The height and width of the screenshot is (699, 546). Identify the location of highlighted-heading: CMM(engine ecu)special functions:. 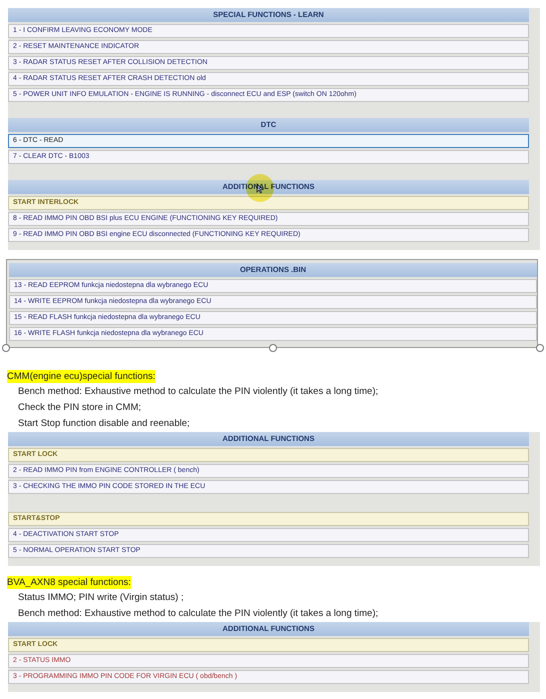
(81, 376).